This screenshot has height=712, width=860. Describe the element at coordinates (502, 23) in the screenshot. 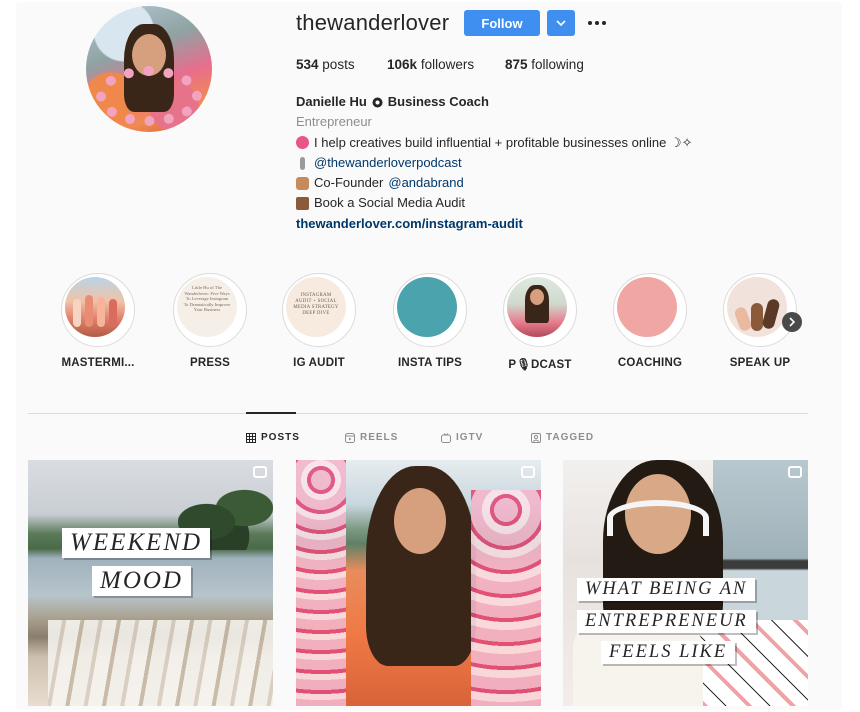

I see `follow-button: Follow` at that location.